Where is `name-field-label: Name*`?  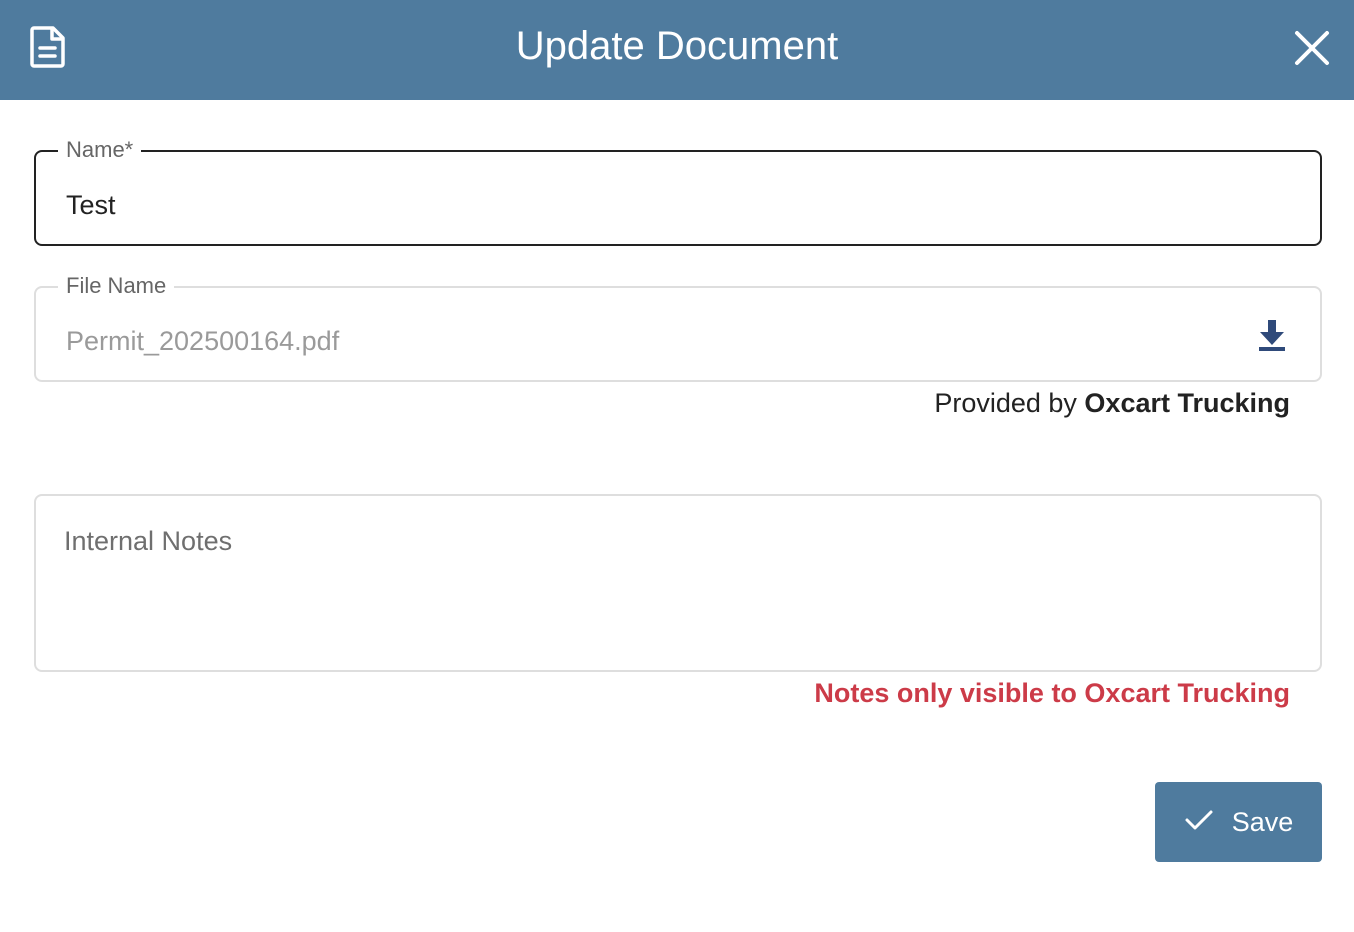 name-field-label: Name* is located at coordinates (100, 150).